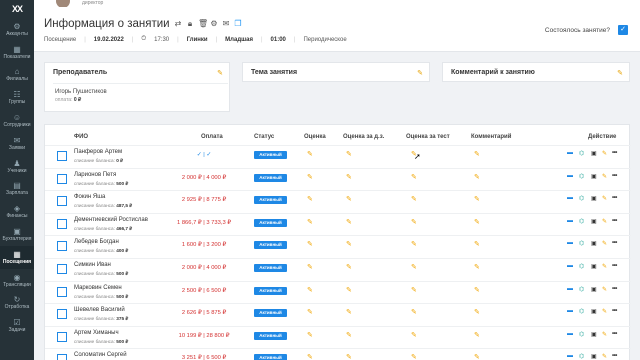 The image size is (640, 360). I want to click on sidebar-item: ▣ Бухгалтерия, so click(17, 234).